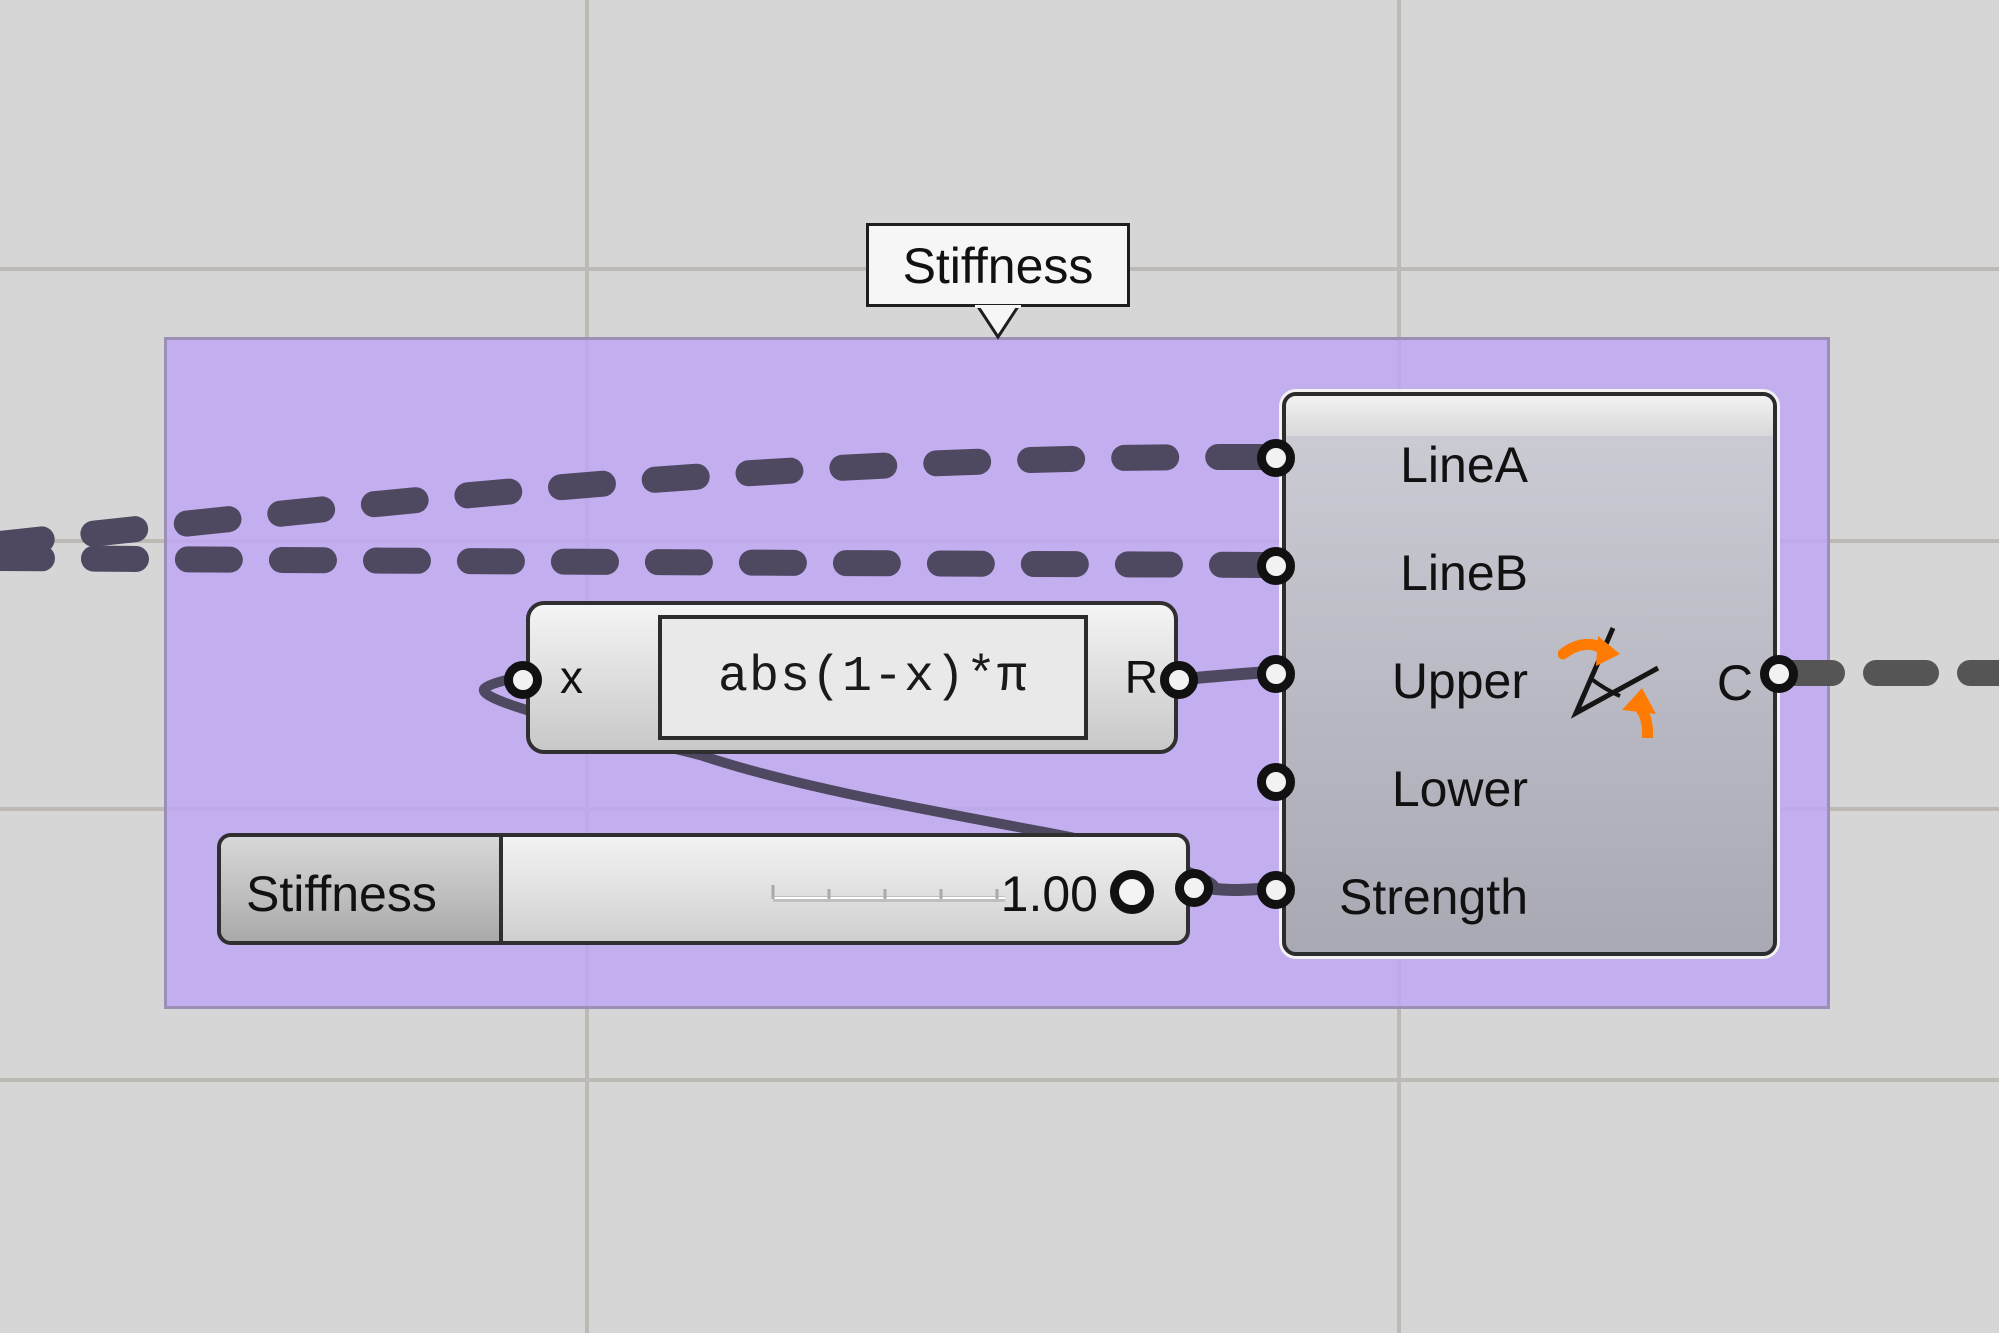 The image size is (1999, 1333). I want to click on number-slider: Stiffness 1.00, so click(703, 889).